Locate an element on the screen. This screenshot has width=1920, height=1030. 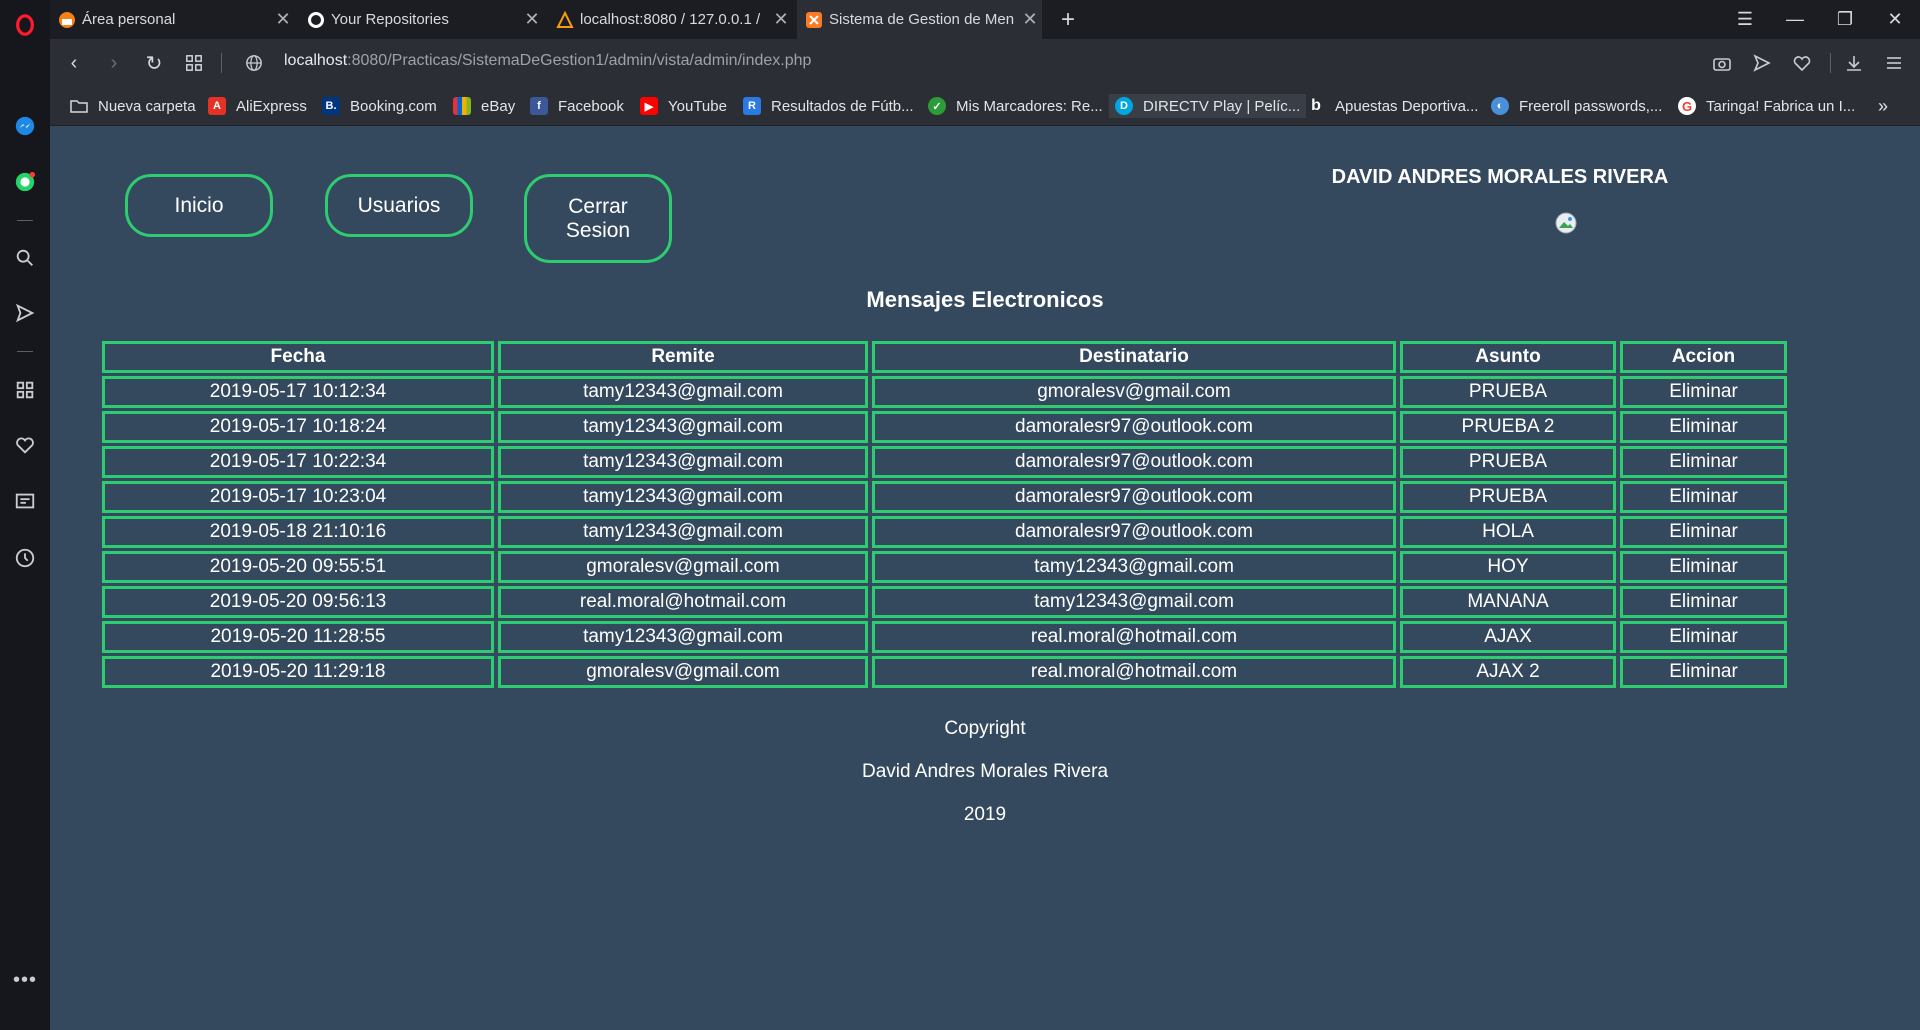
speed-dial-icon is located at coordinates (25, 390).